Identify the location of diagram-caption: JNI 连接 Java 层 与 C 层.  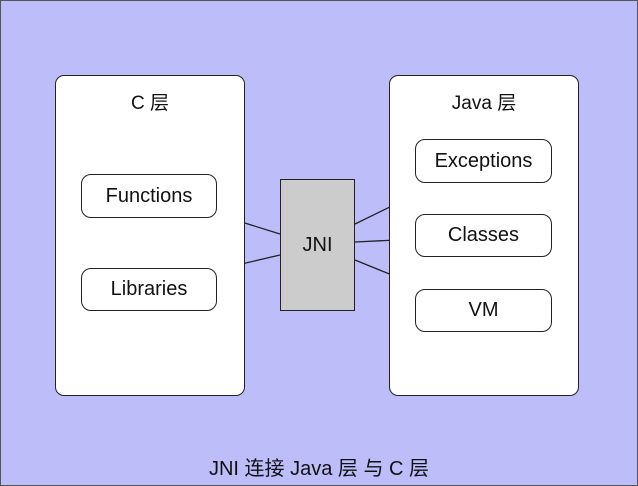
(319, 469).